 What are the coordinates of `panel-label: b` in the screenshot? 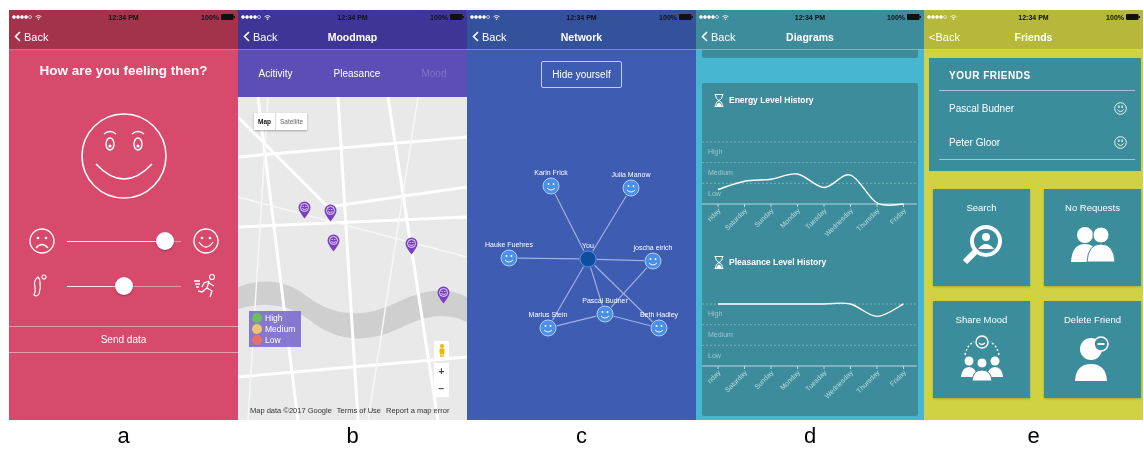 It's located at (352, 436).